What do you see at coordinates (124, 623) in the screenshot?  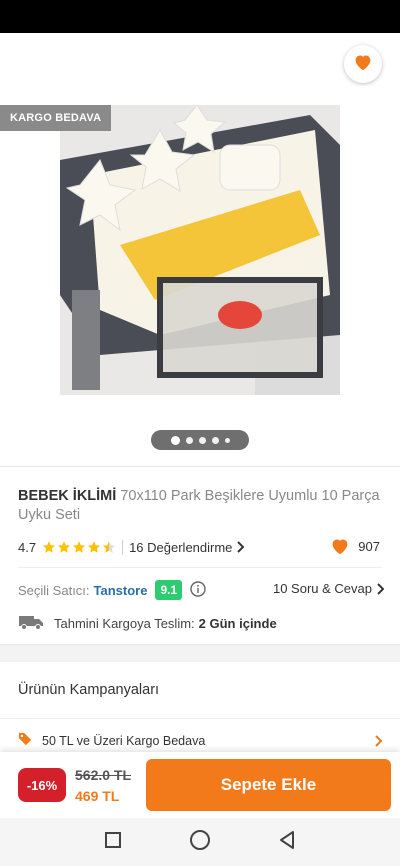 I see `shipping-label: Tahmini Kargoya Teslim:` at bounding box center [124, 623].